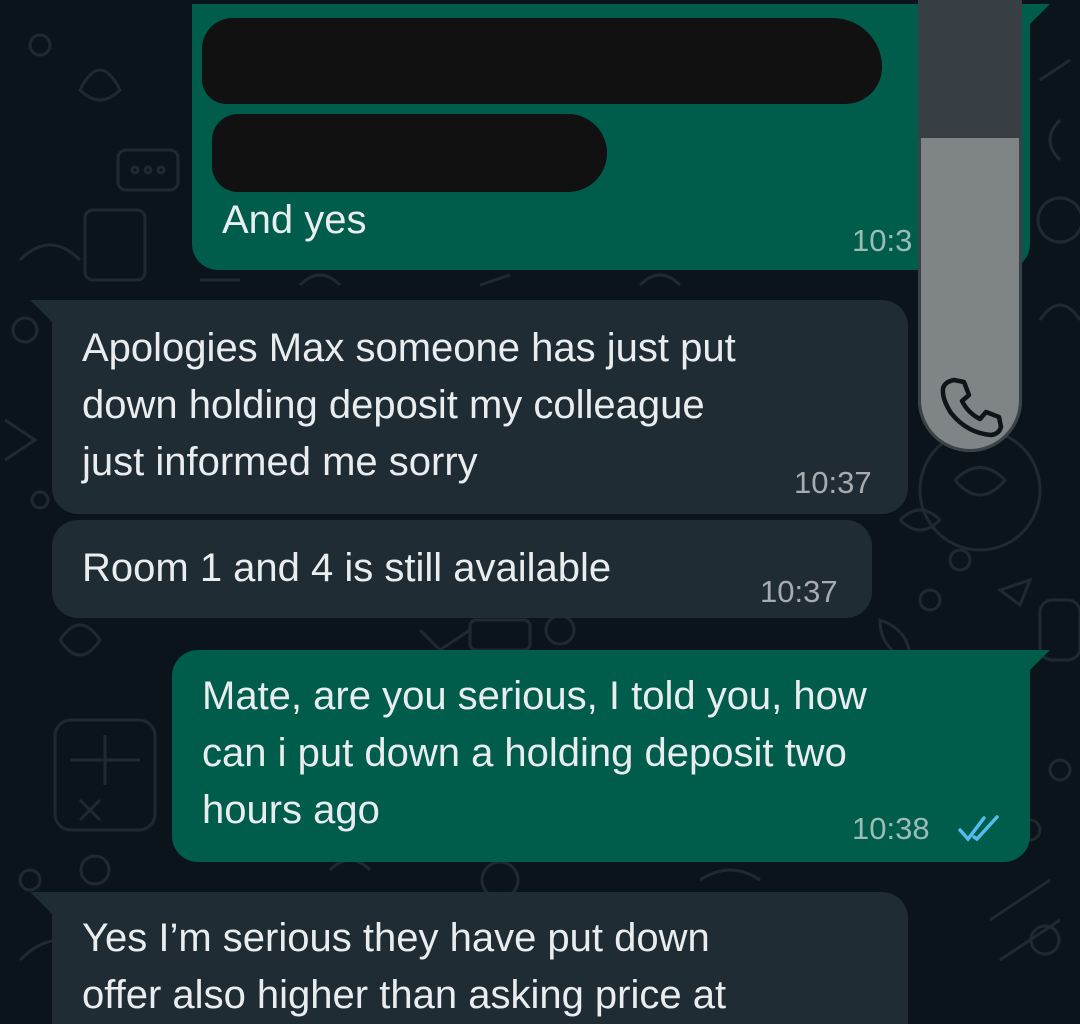 This screenshot has height=1024, width=1080. Describe the element at coordinates (294, 220) in the screenshot. I see `message-text: And yes` at that location.